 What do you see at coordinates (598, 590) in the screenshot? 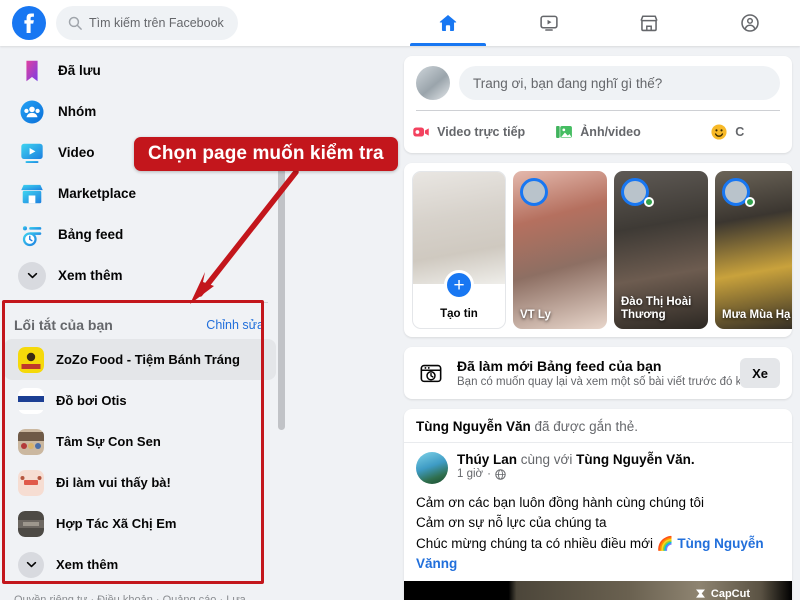
I see `post-media: CapCut` at bounding box center [598, 590].